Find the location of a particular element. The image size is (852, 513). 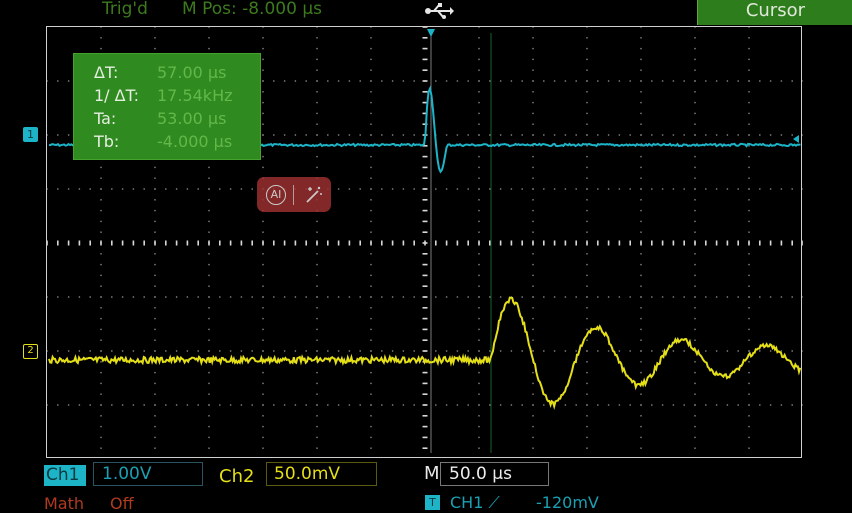

mpos-label: M Pos: is located at coordinates (209, 9).